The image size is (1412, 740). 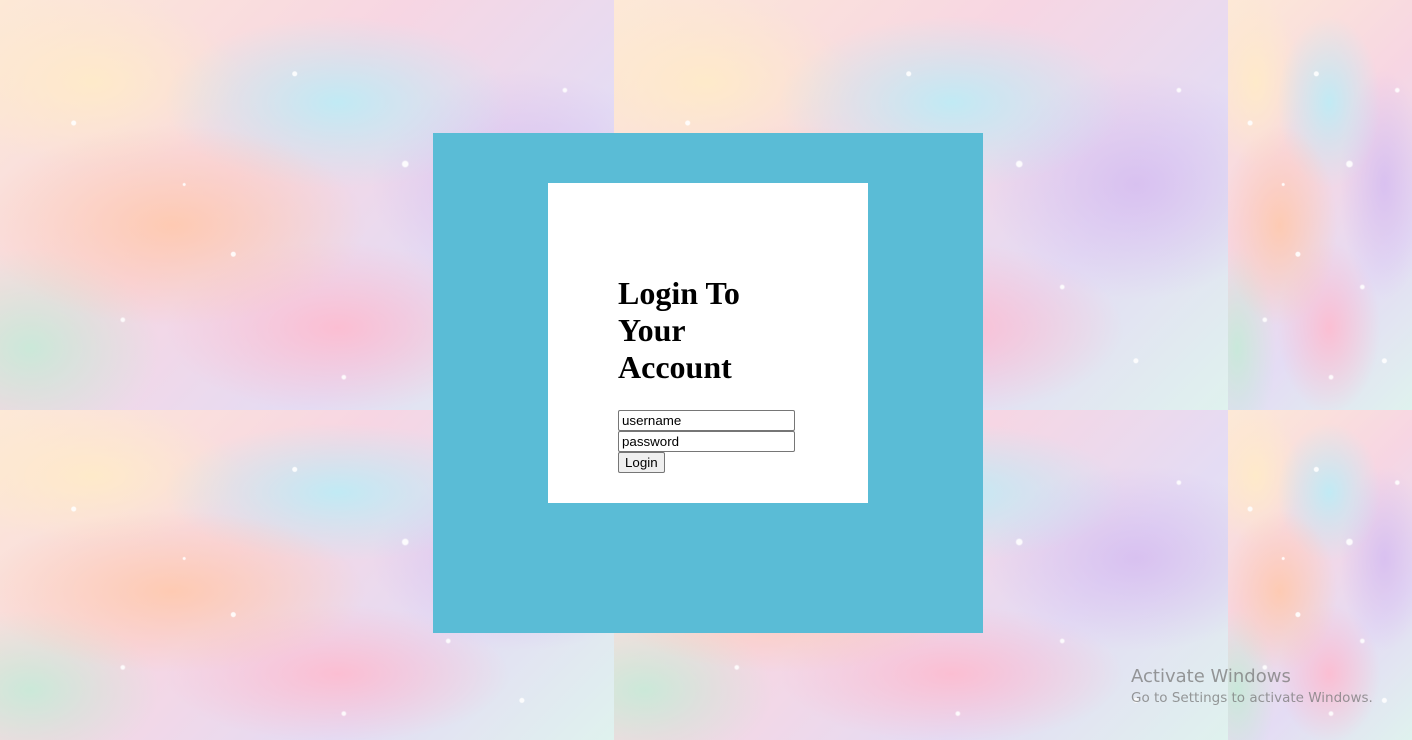 What do you see at coordinates (641, 462) in the screenshot?
I see `login-button: Login` at bounding box center [641, 462].